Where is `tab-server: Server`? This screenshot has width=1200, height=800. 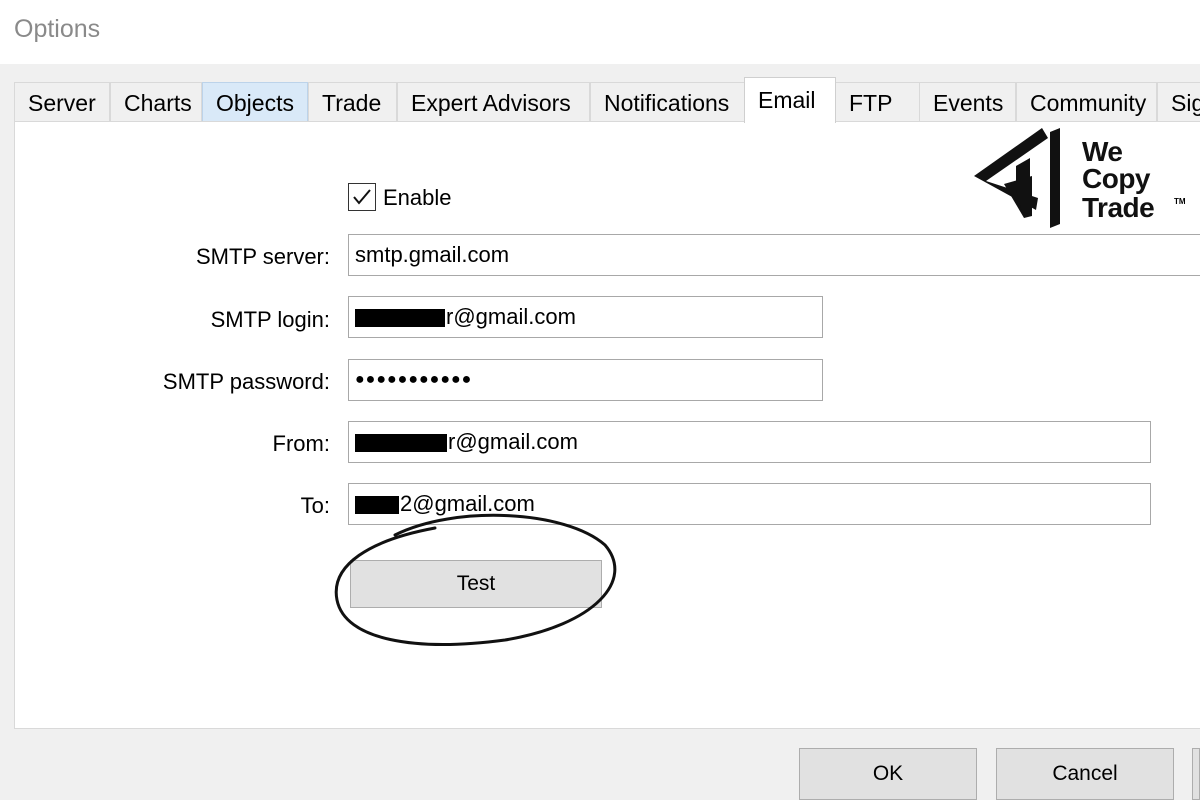 tab-server: Server is located at coordinates (62, 102).